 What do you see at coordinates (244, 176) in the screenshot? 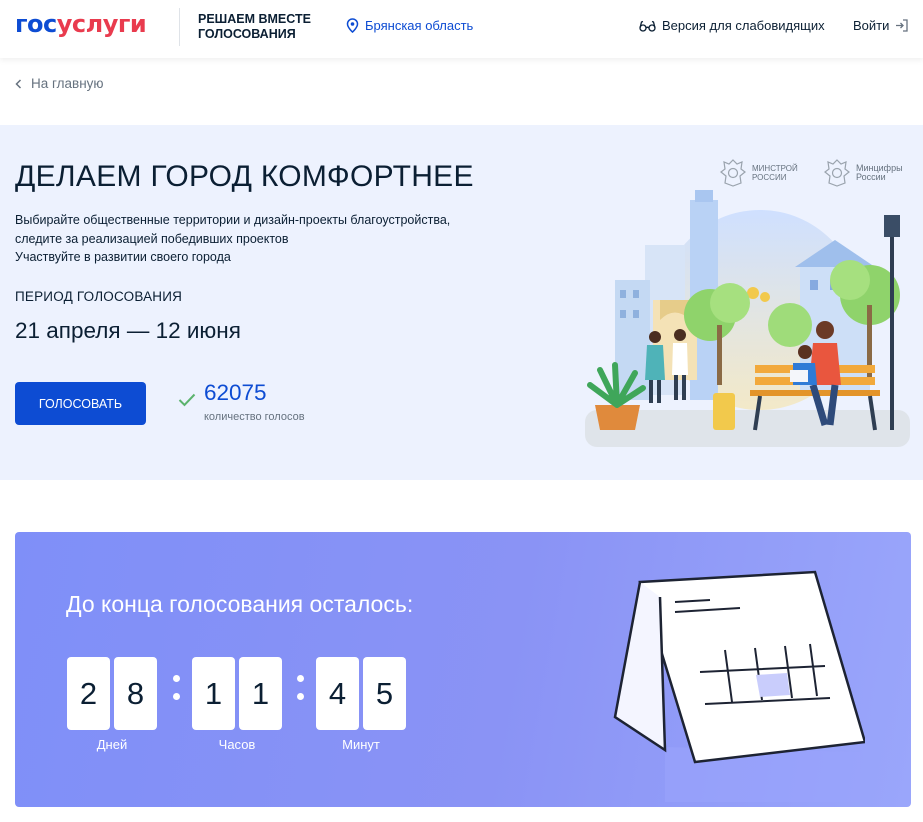
I see `hero-title: ДЕЛАЕМ ГОРОД КОМФОРТНЕЕ` at bounding box center [244, 176].